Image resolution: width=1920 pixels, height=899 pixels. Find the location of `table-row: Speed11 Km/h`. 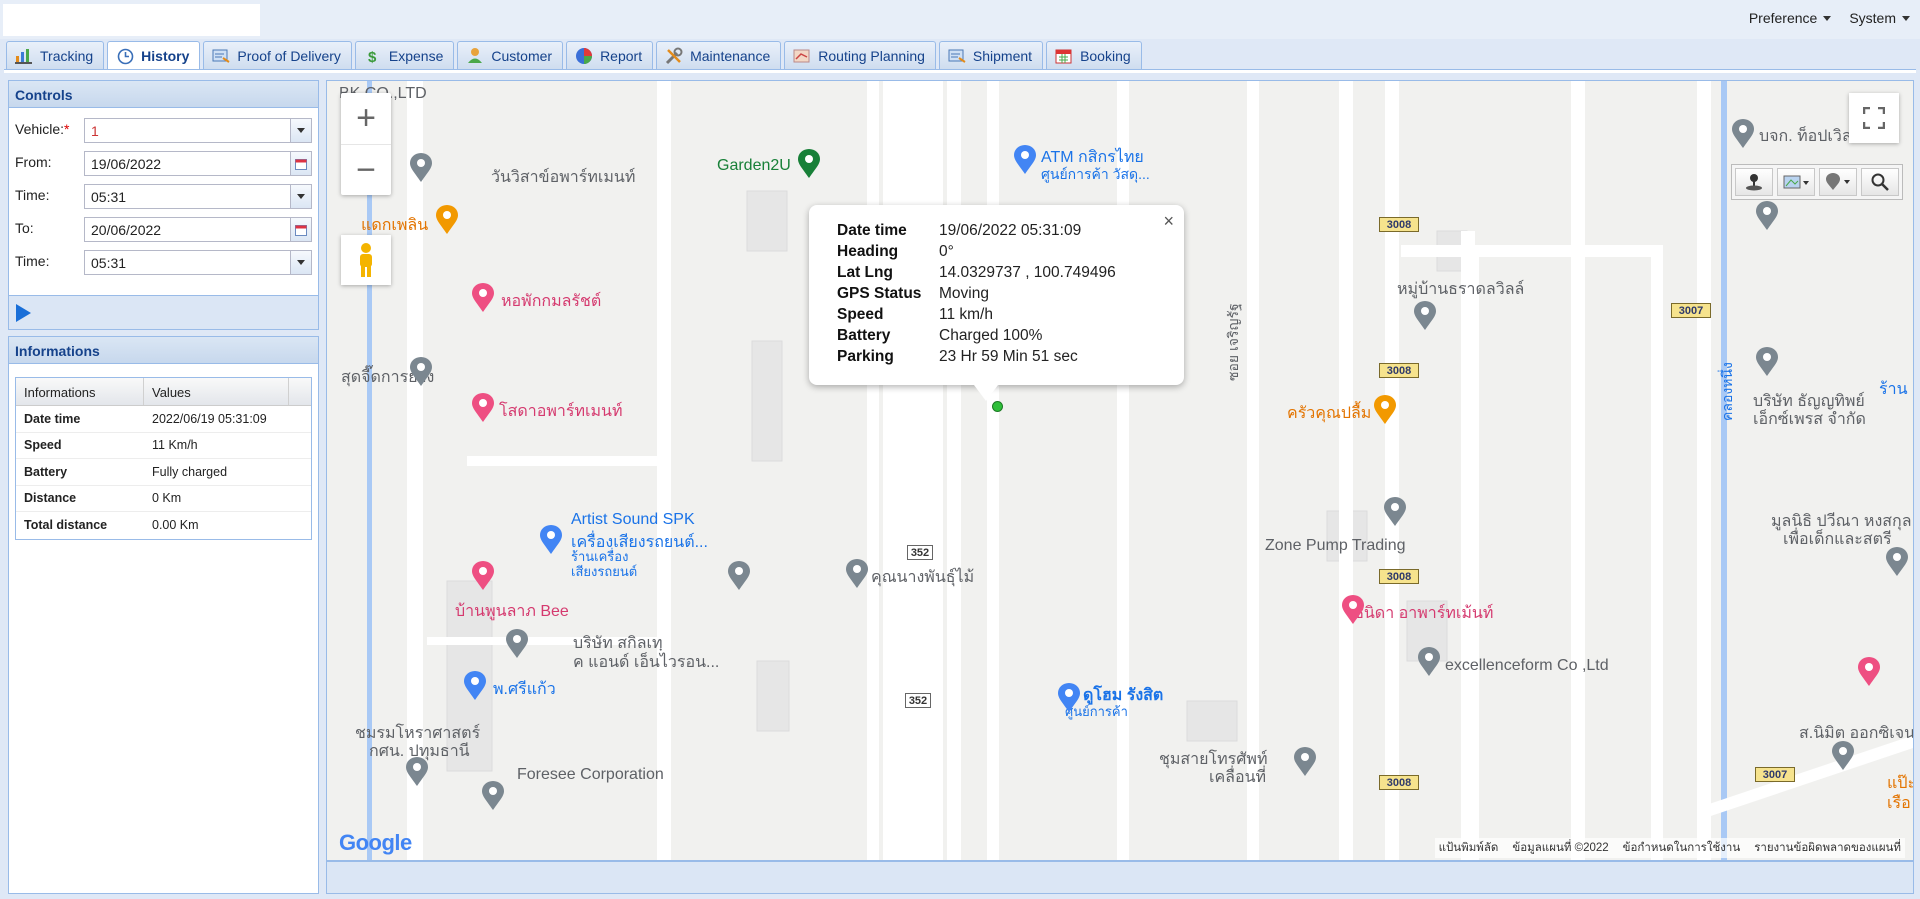

table-row: Speed11 Km/h is located at coordinates (163, 446).